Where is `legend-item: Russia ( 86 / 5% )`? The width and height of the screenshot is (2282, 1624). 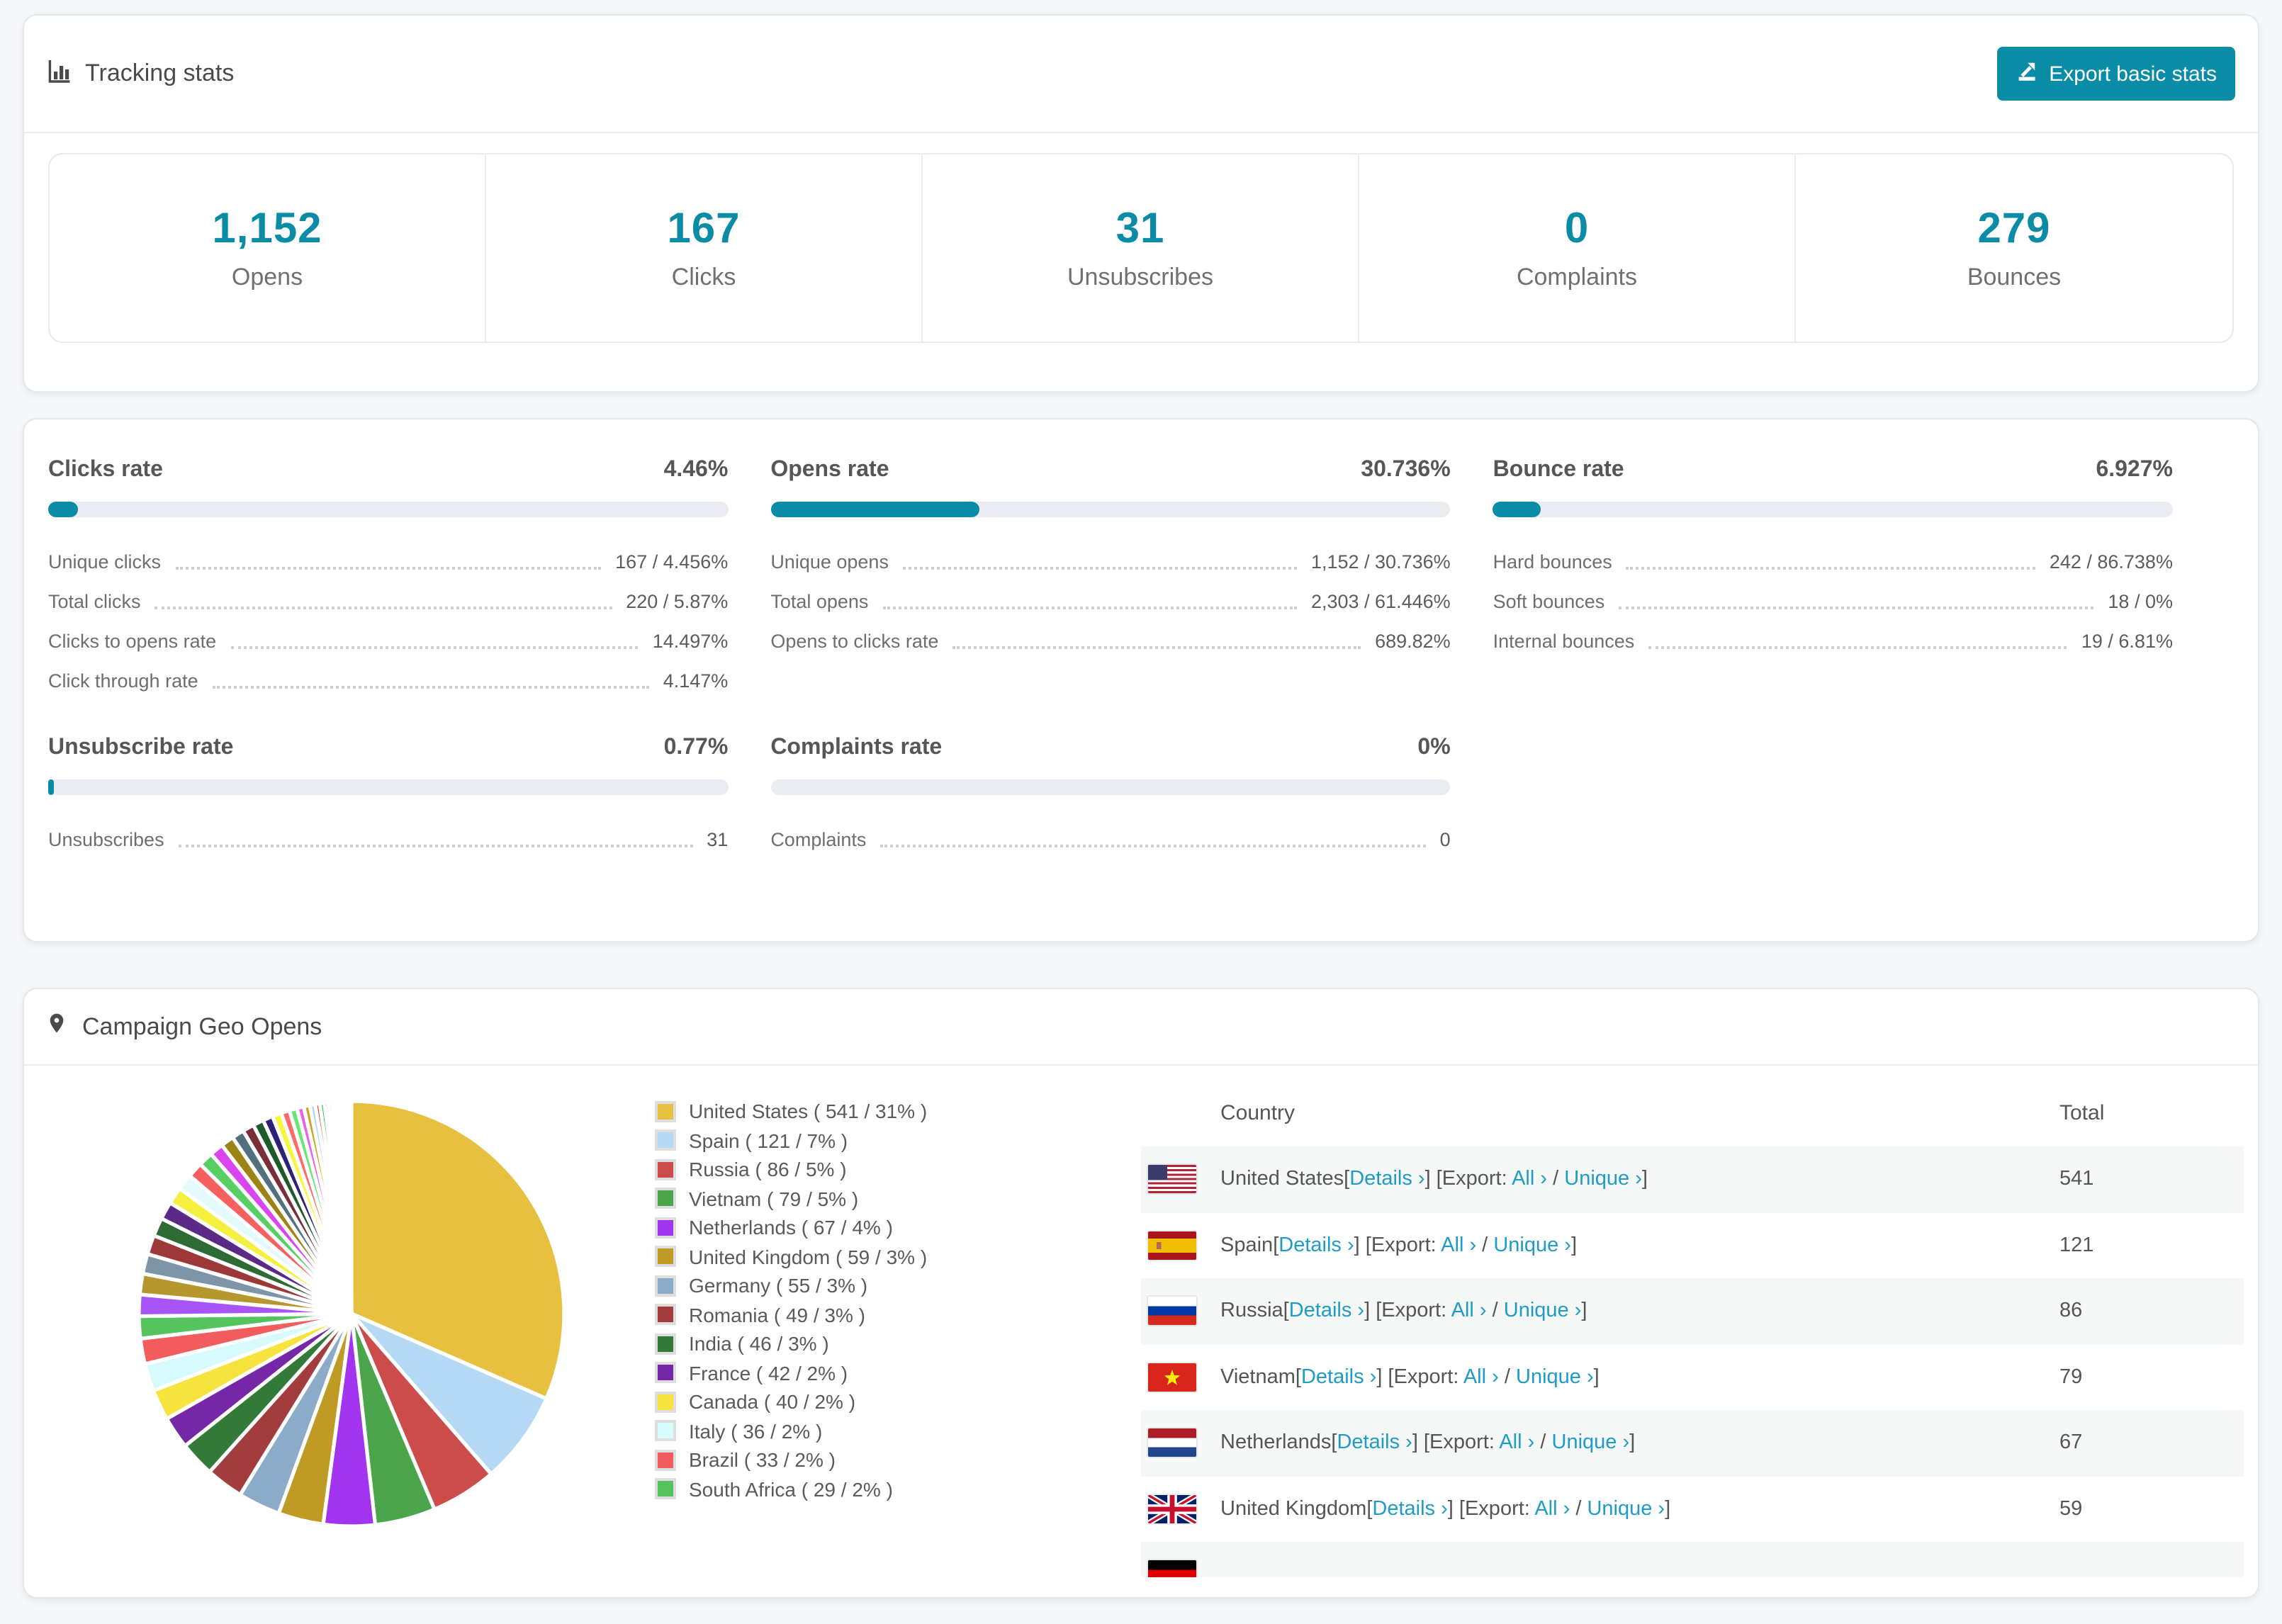 legend-item: Russia ( 86 / 5% ) is located at coordinates (791, 1170).